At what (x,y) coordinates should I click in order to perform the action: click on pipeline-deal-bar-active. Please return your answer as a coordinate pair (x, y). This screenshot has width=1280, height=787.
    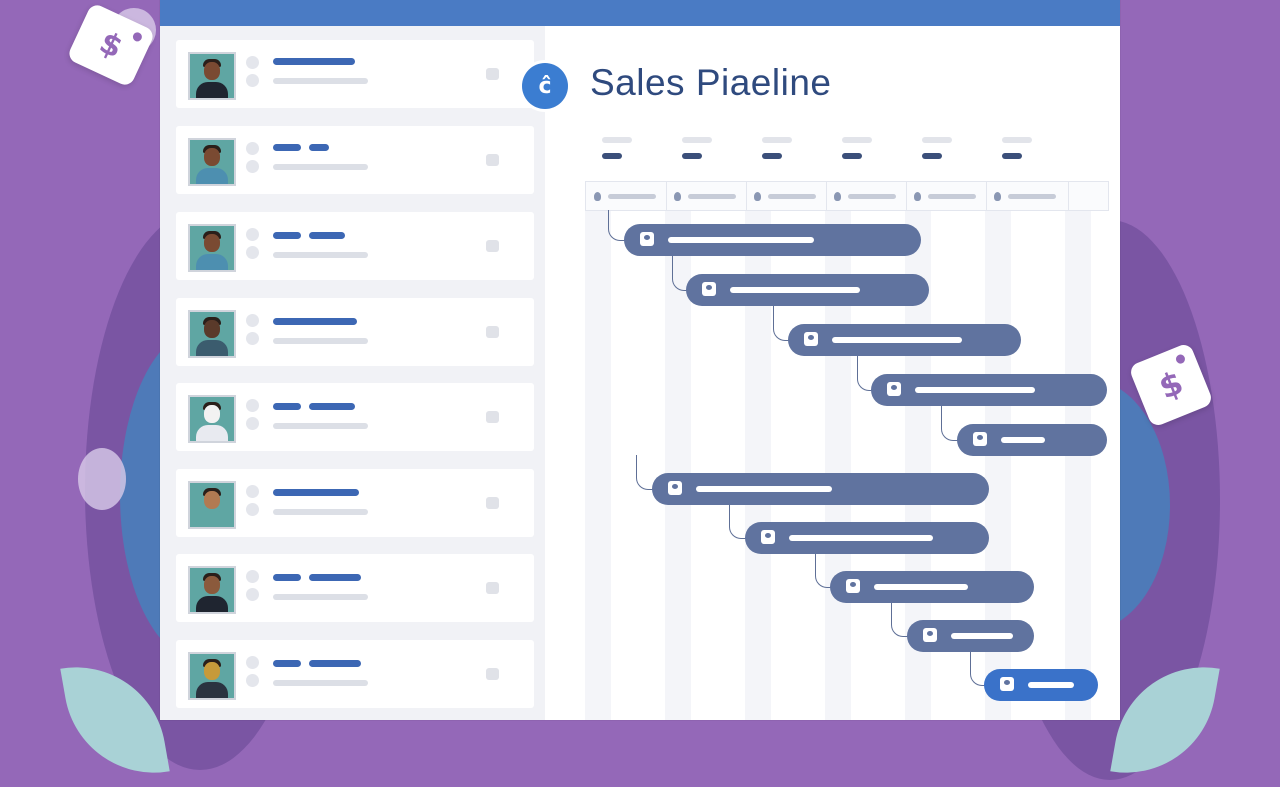
    Looking at the image, I should click on (1041, 685).